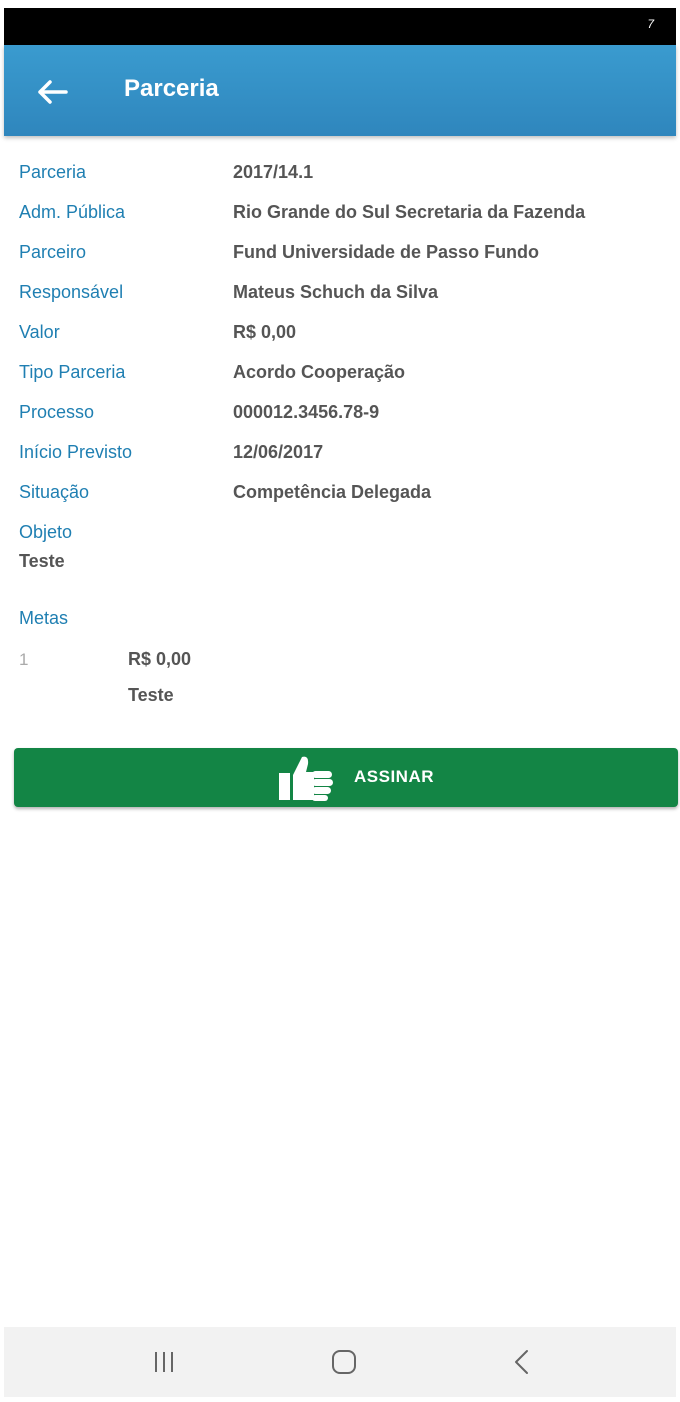 This screenshot has width=680, height=1402. I want to click on field-row-situacao: Situação Competência Delegada, so click(344, 492).